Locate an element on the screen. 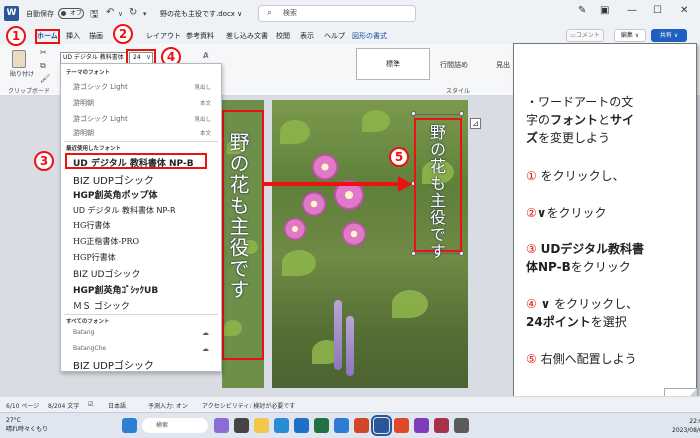 The image size is (700, 438). tab-insert: 挿入 is located at coordinates (73, 36).